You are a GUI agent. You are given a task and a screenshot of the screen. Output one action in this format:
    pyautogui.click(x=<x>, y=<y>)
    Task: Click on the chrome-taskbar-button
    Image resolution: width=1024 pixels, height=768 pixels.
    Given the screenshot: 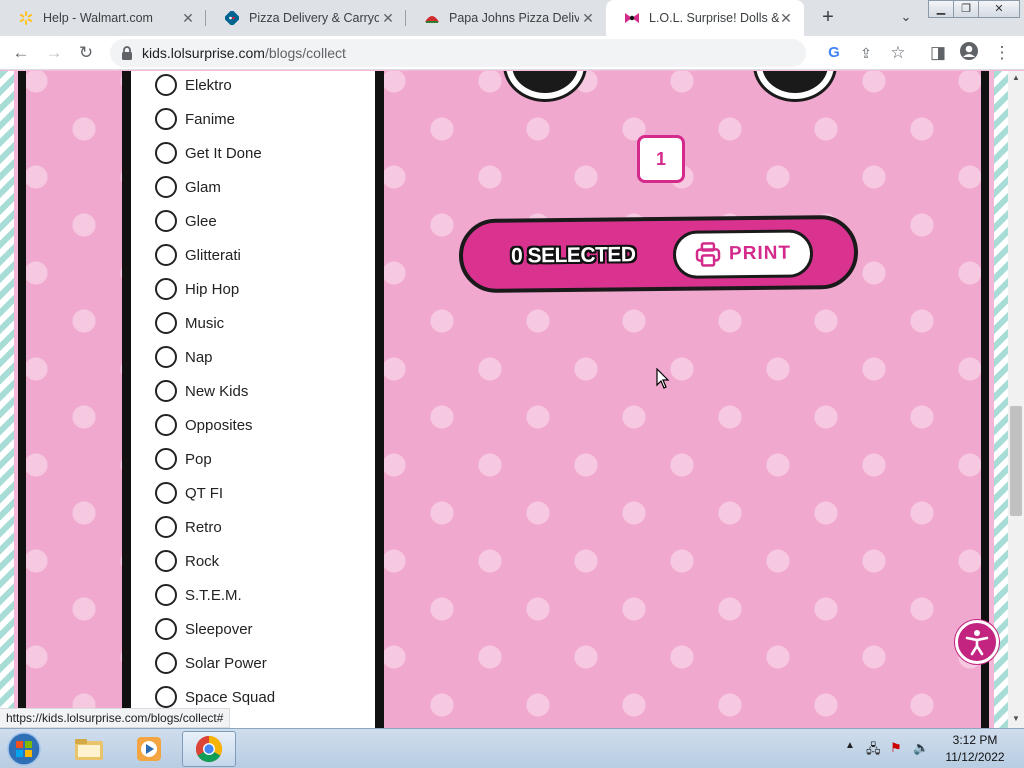 What is the action you would take?
    pyautogui.click(x=209, y=749)
    